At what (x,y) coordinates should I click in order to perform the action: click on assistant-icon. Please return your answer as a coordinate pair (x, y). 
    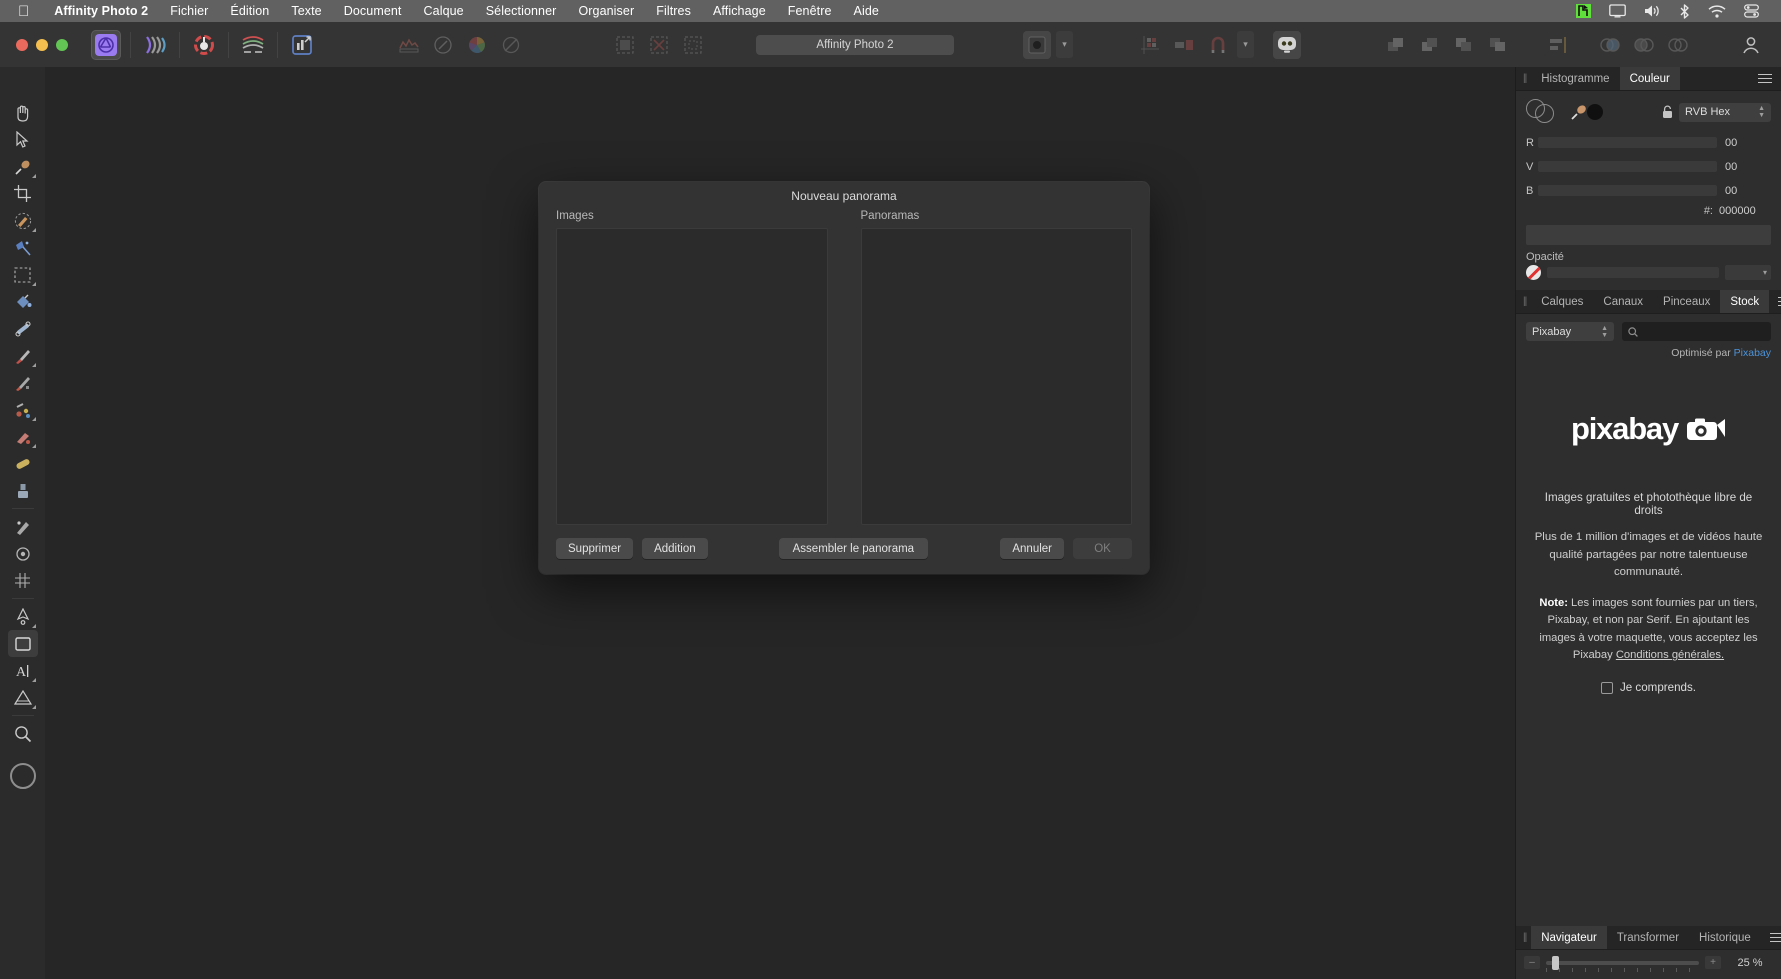
    Looking at the image, I should click on (1287, 44).